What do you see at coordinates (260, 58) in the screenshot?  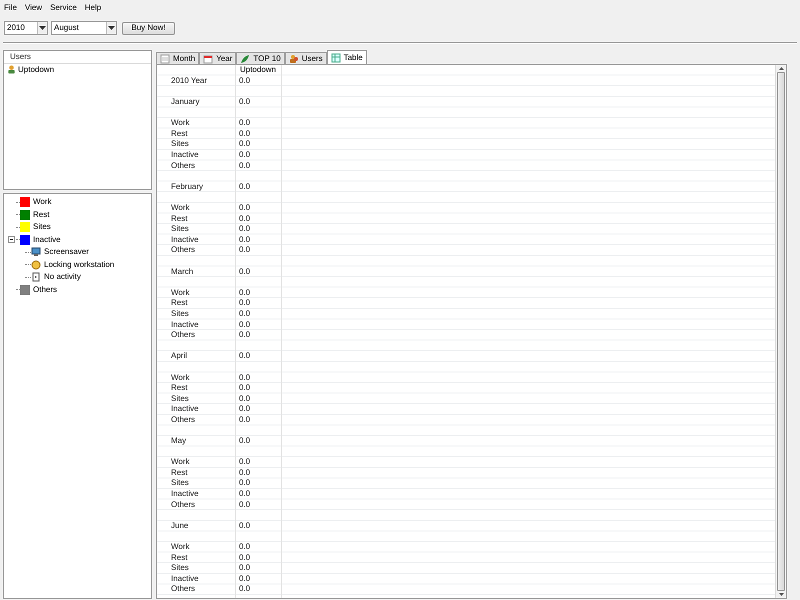 I see `tab: TOP 10` at bounding box center [260, 58].